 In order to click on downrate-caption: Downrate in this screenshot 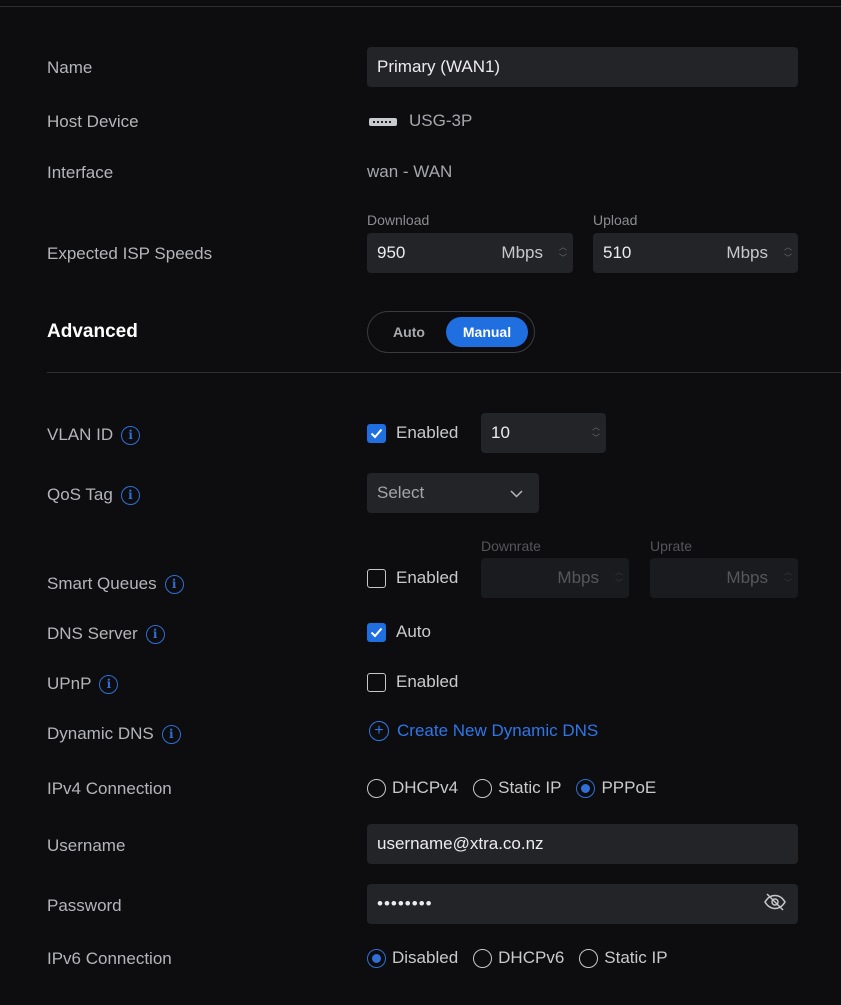, I will do `click(511, 546)`.